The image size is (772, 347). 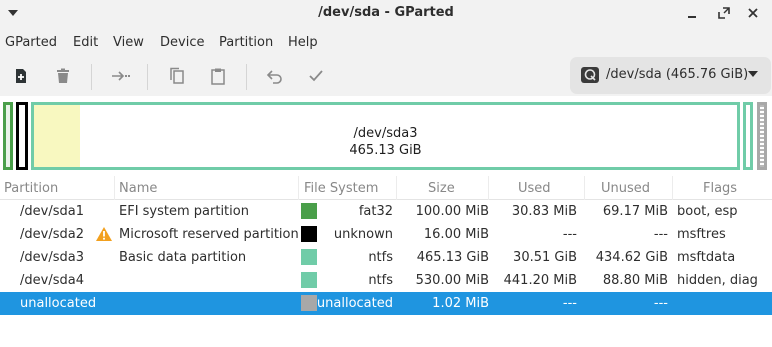 What do you see at coordinates (218, 76) in the screenshot?
I see `paste-icon` at bounding box center [218, 76].